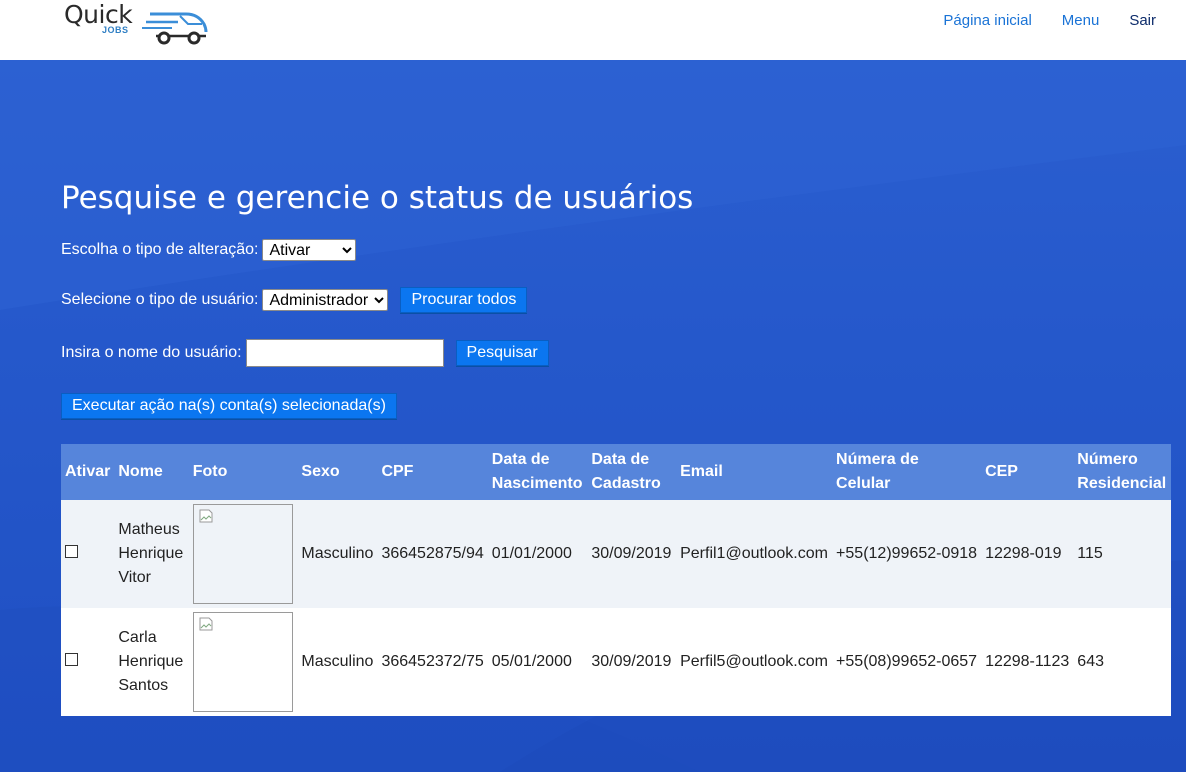  What do you see at coordinates (175, 28) in the screenshot?
I see `car-icon` at bounding box center [175, 28].